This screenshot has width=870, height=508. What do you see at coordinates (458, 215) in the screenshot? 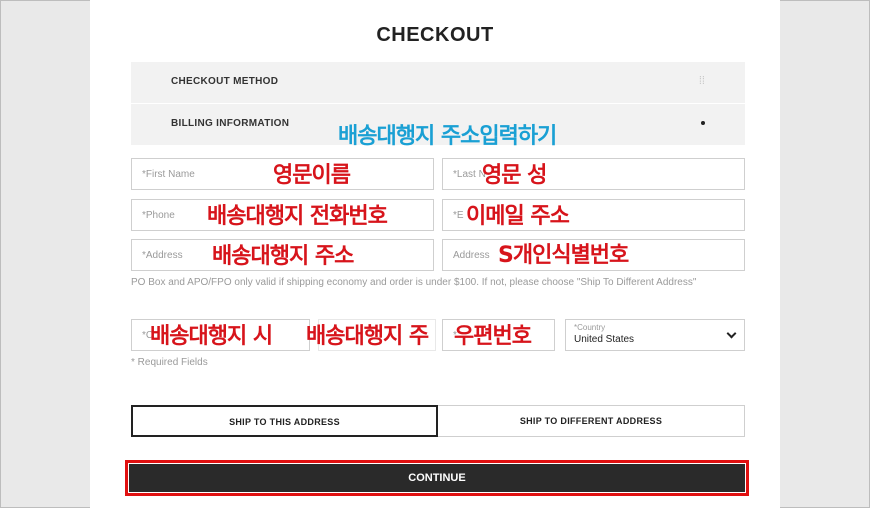
I see `email-placeholder: *E` at bounding box center [458, 215].